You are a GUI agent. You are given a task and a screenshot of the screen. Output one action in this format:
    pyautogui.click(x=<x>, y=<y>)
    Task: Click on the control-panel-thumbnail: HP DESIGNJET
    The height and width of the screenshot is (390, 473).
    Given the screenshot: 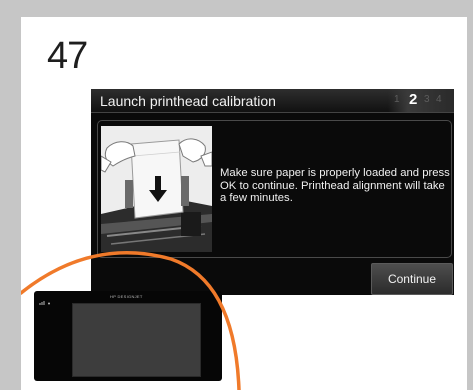 What is the action you would take?
    pyautogui.click(x=128, y=336)
    